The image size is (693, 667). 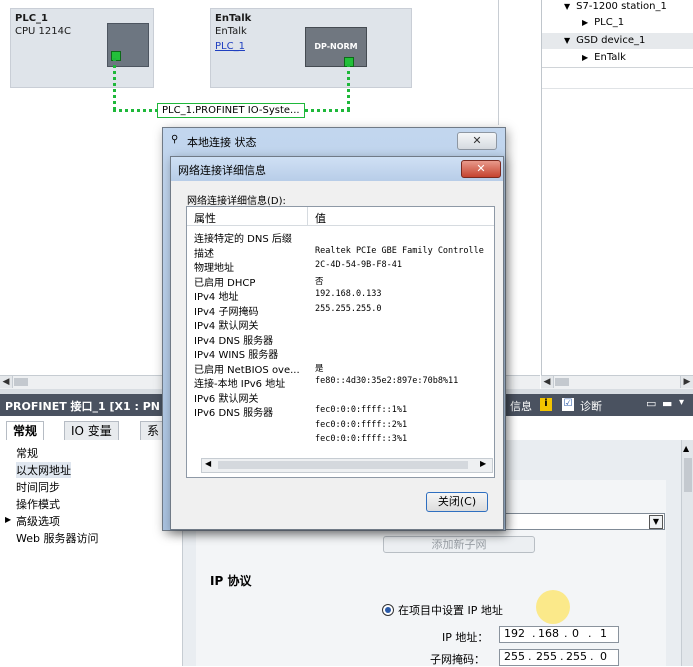 What do you see at coordinates (225, 283) in the screenshot?
I see `row-property: 已启用 DHCP` at bounding box center [225, 283].